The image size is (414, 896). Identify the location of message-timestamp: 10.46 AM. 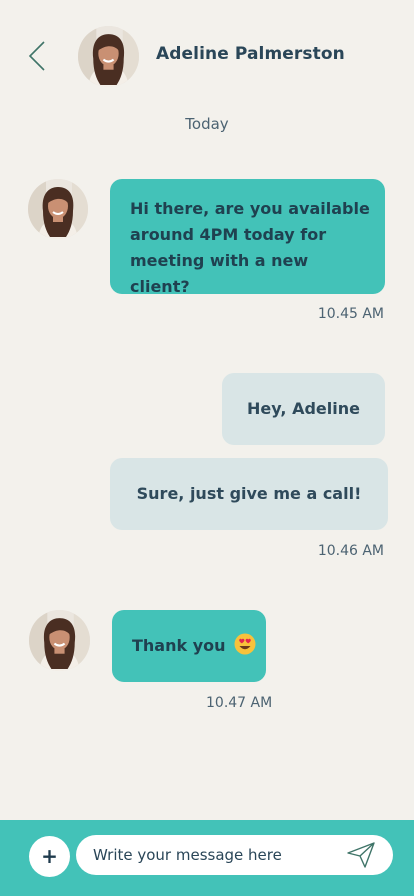
(350, 551).